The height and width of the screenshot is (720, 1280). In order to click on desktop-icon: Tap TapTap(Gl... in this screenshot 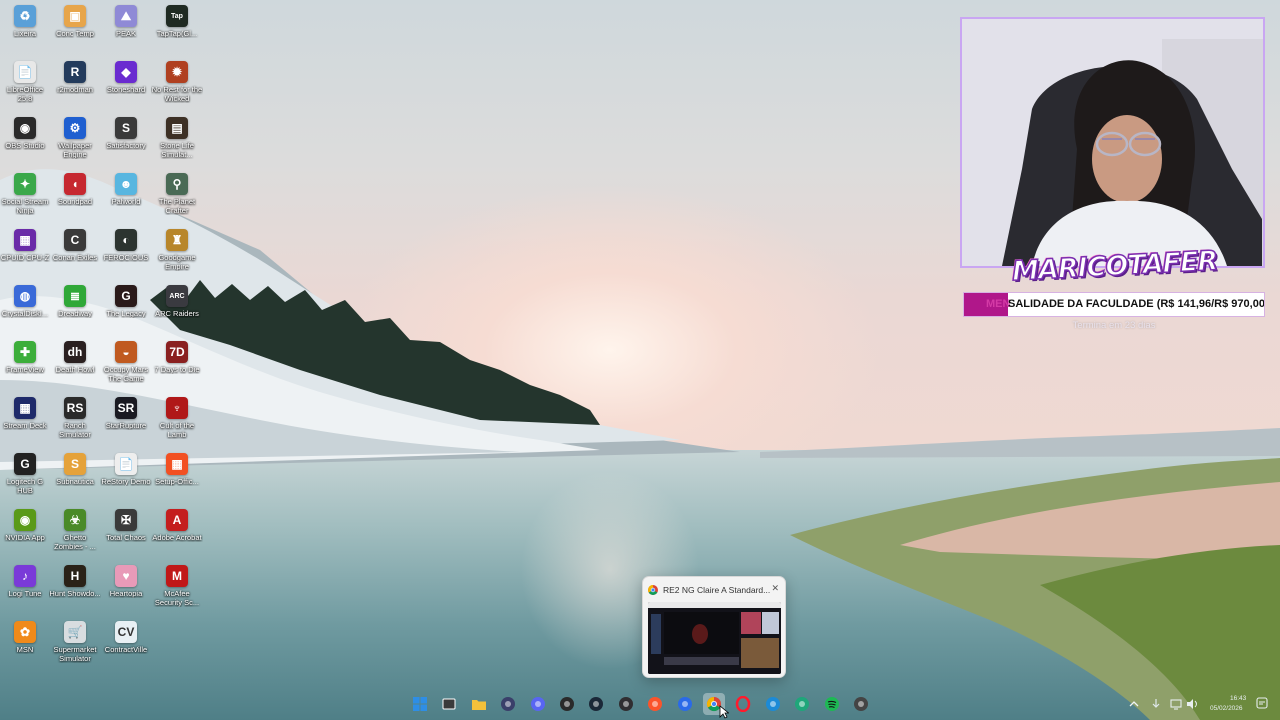, I will do `click(177, 26)`.